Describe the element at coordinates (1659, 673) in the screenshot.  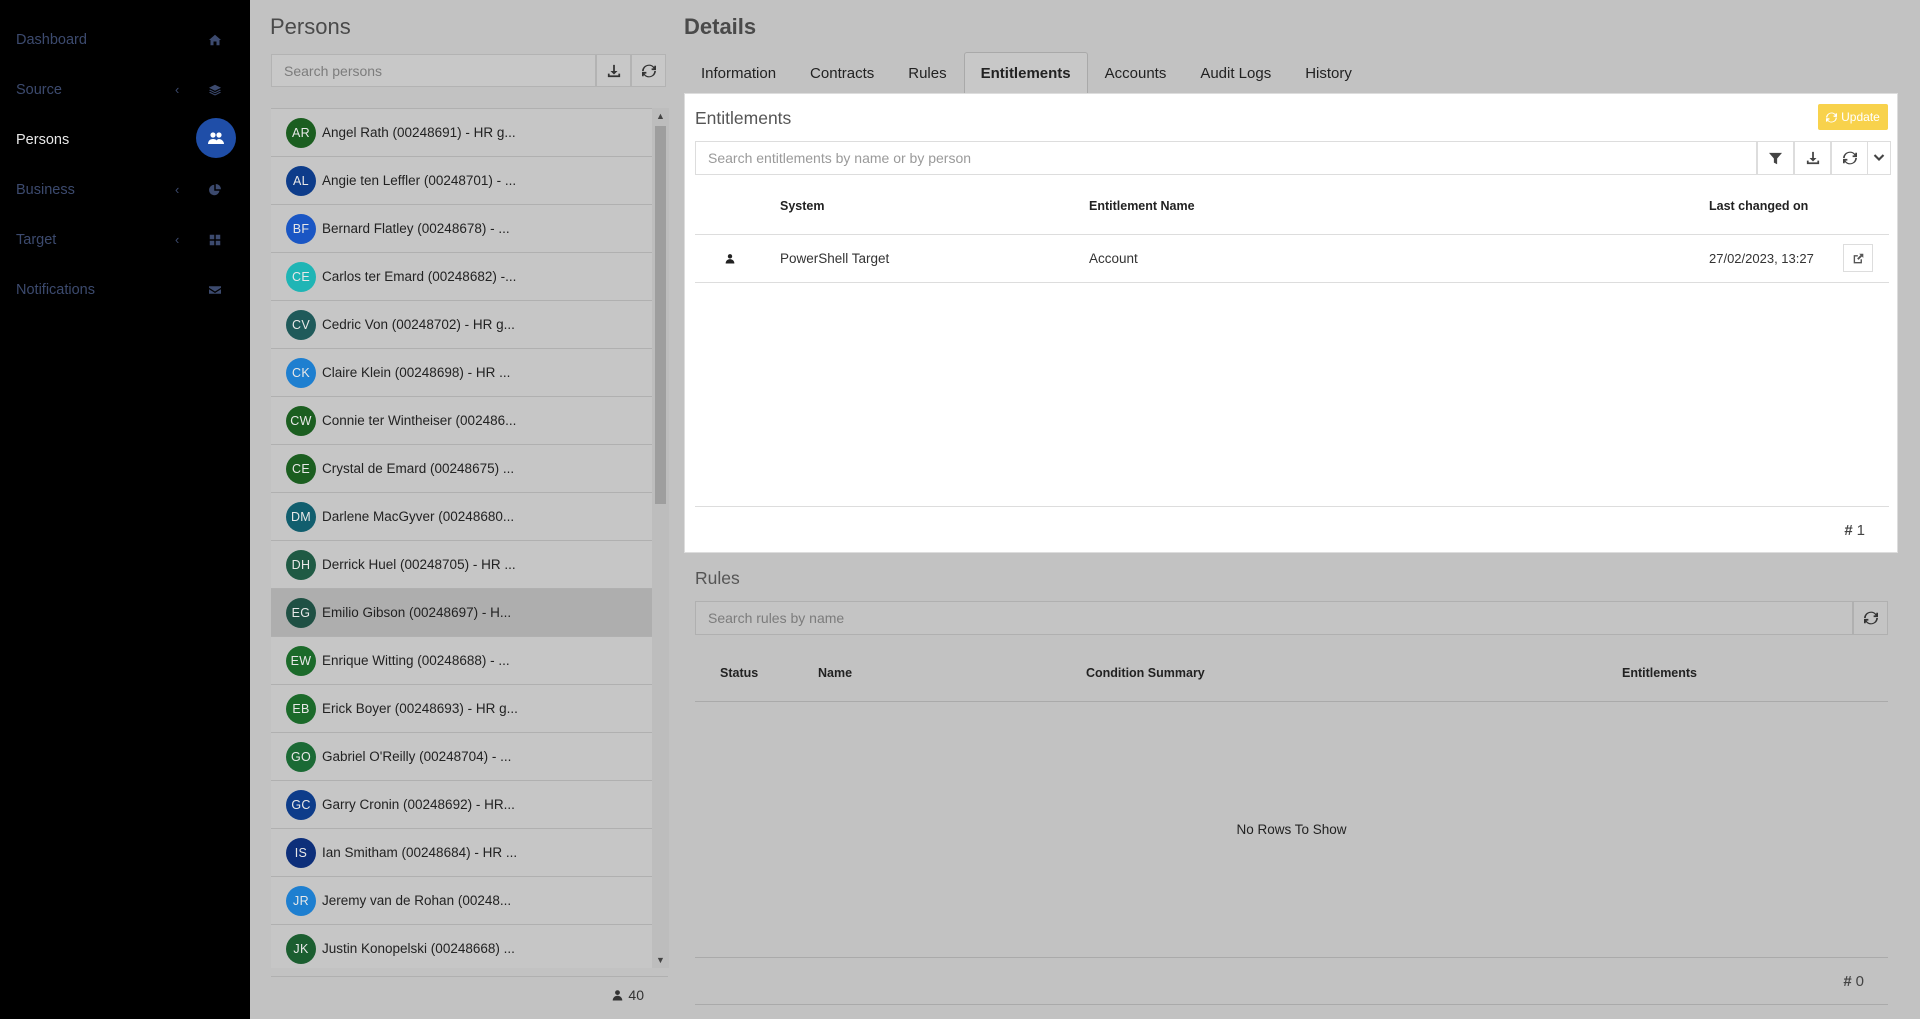
I see `column-entitlements: Entitlements` at that location.